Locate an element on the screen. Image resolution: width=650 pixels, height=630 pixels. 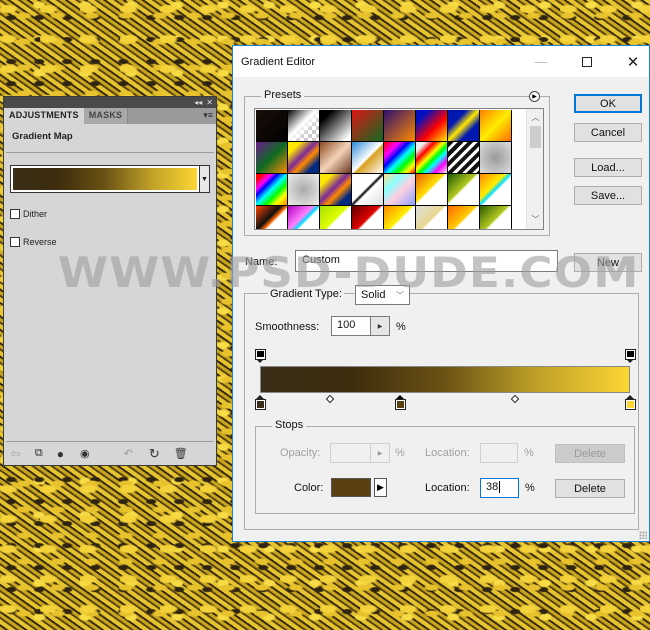
color-location-unit: % is located at coordinates (530, 488).